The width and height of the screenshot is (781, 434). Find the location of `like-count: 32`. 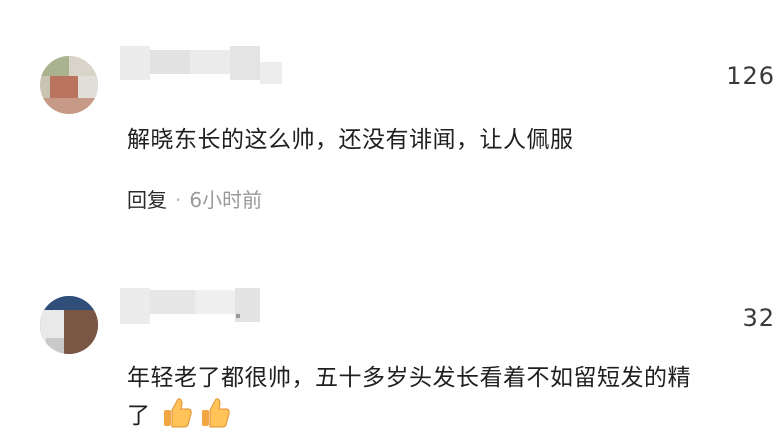

like-count: 32 is located at coordinates (758, 318).